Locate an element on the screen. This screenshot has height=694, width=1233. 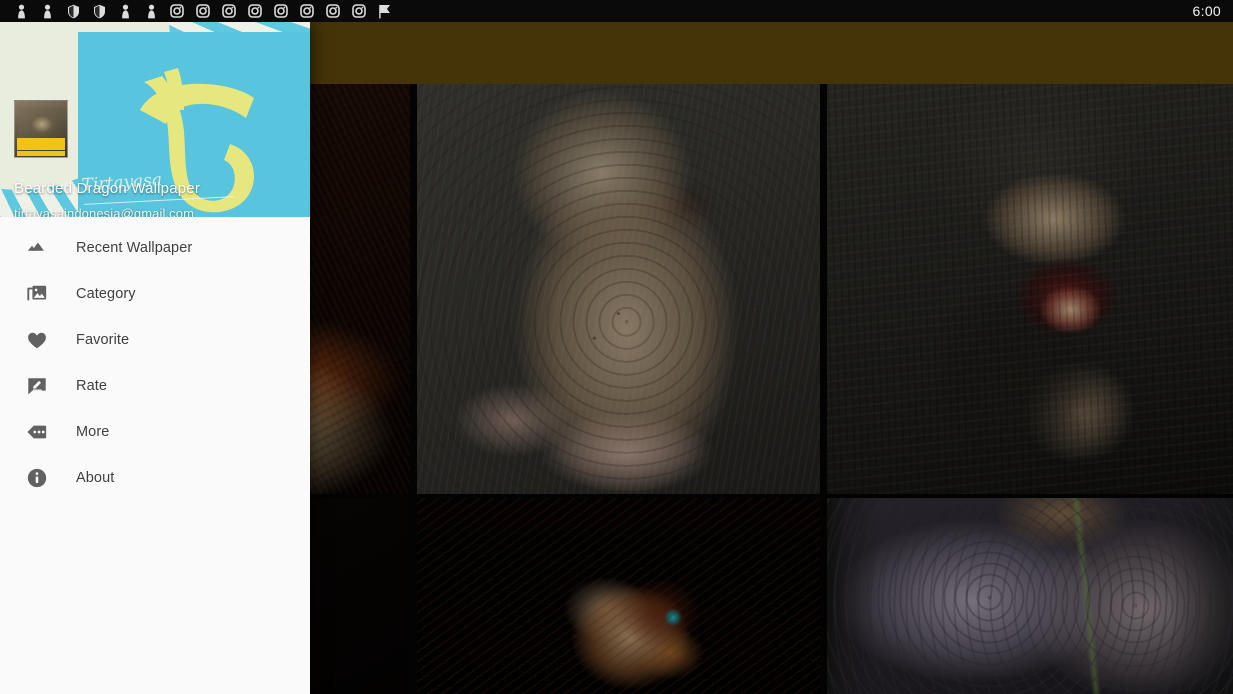
notification-flag-icon is located at coordinates (385, 11).